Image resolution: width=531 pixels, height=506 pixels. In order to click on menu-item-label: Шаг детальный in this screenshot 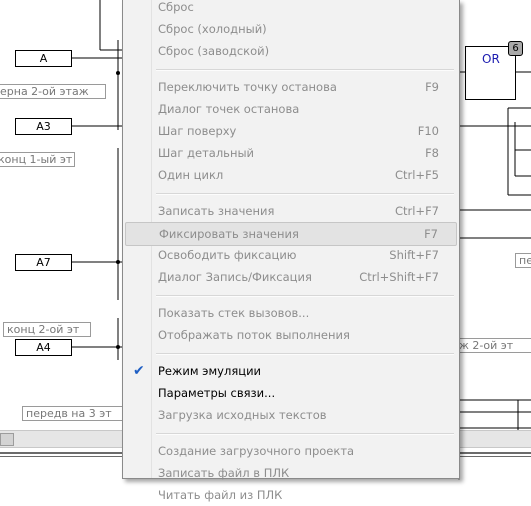, I will do `click(206, 153)`.